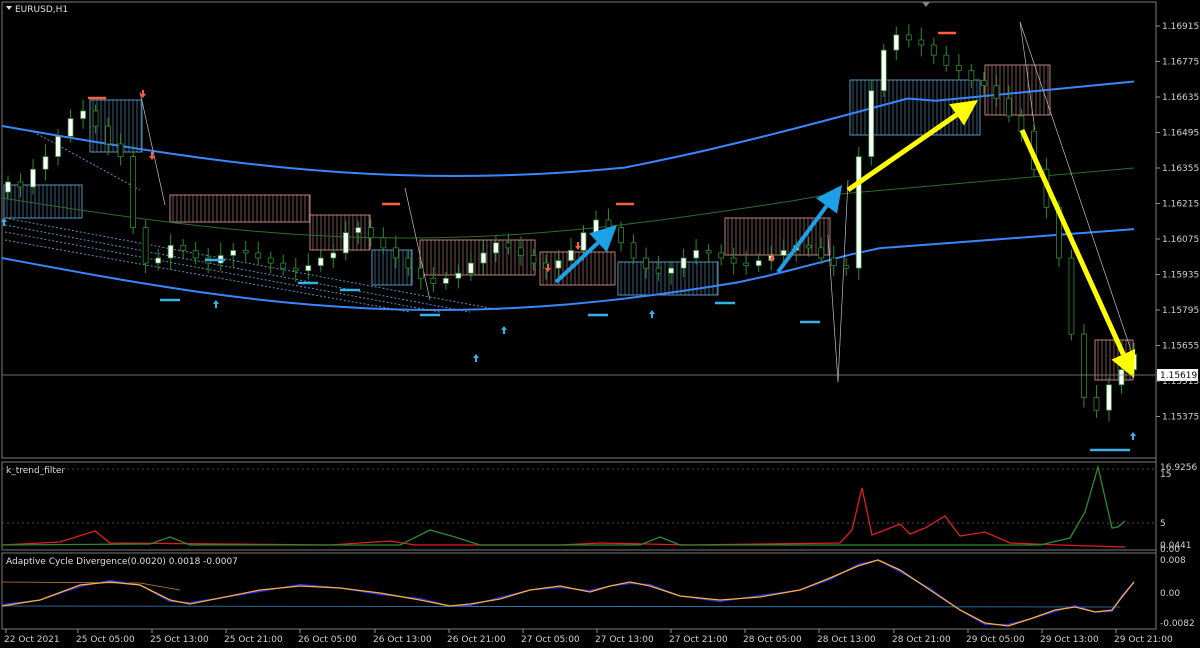  What do you see at coordinates (1180, 240) in the screenshot?
I see `price-scale-label: 1.16075` at bounding box center [1180, 240].